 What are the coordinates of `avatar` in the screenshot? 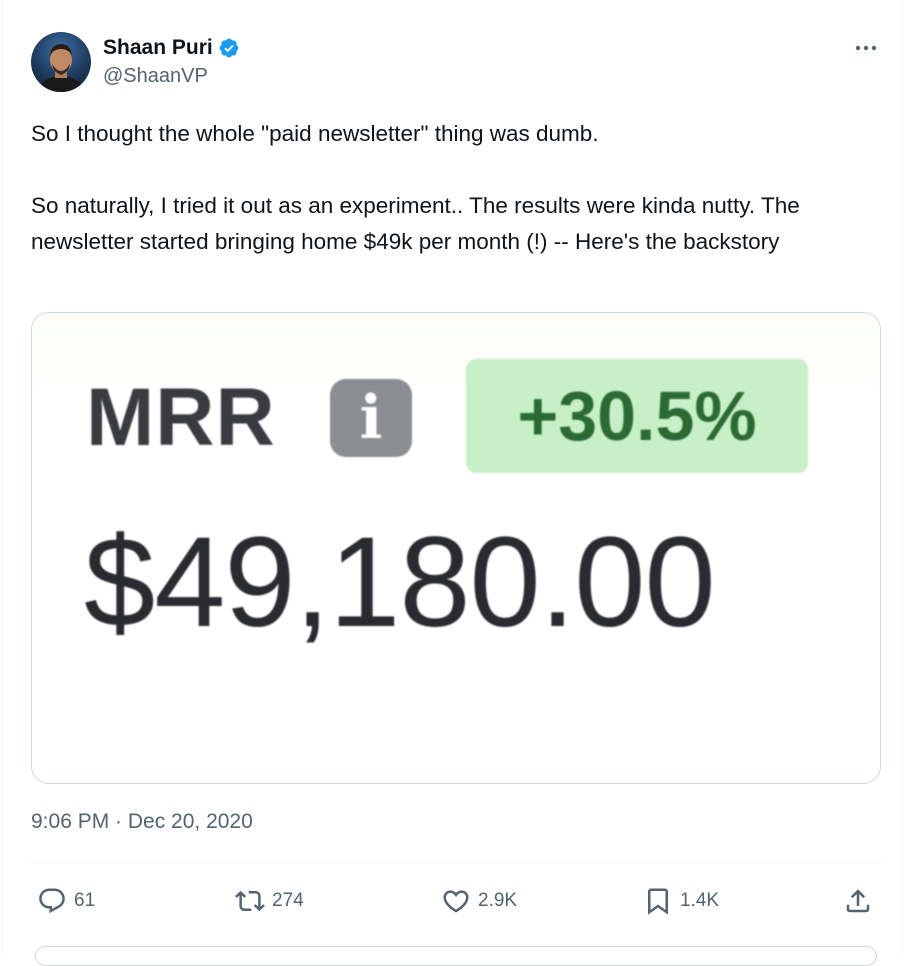 It's located at (61, 62).